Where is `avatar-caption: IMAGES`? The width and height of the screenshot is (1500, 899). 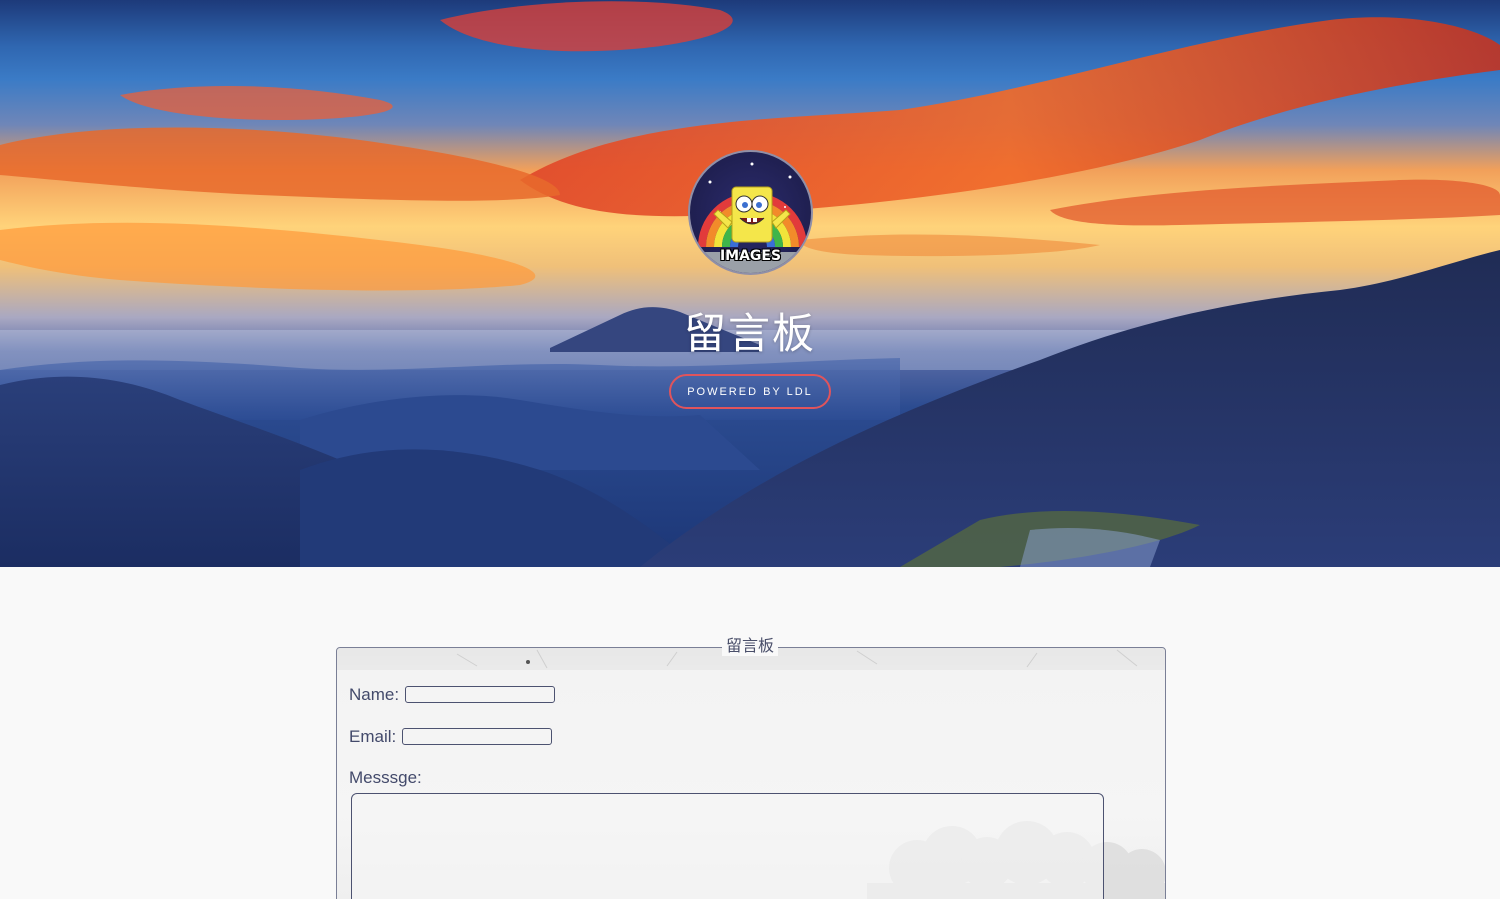 avatar-caption: IMAGES is located at coordinates (750, 256).